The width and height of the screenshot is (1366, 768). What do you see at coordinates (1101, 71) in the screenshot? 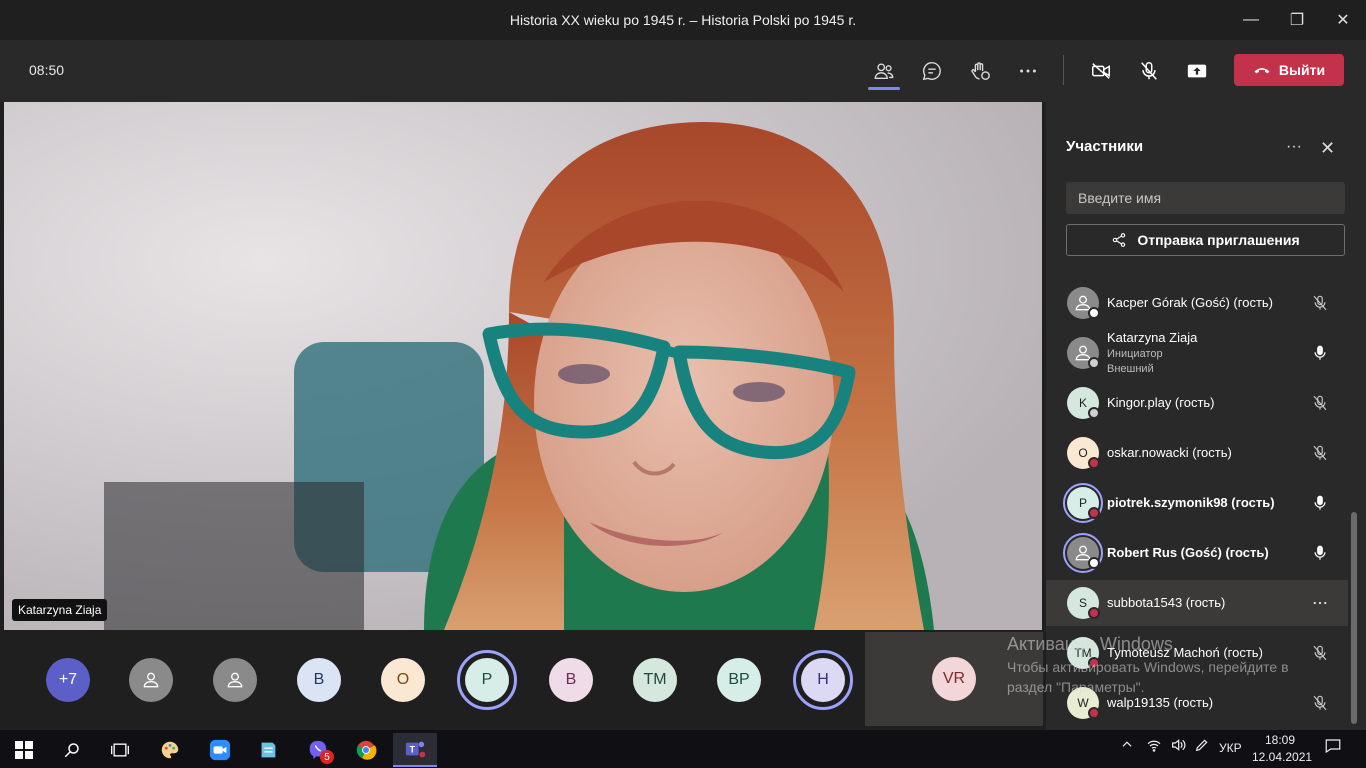
I see `camera-off-icon` at bounding box center [1101, 71].